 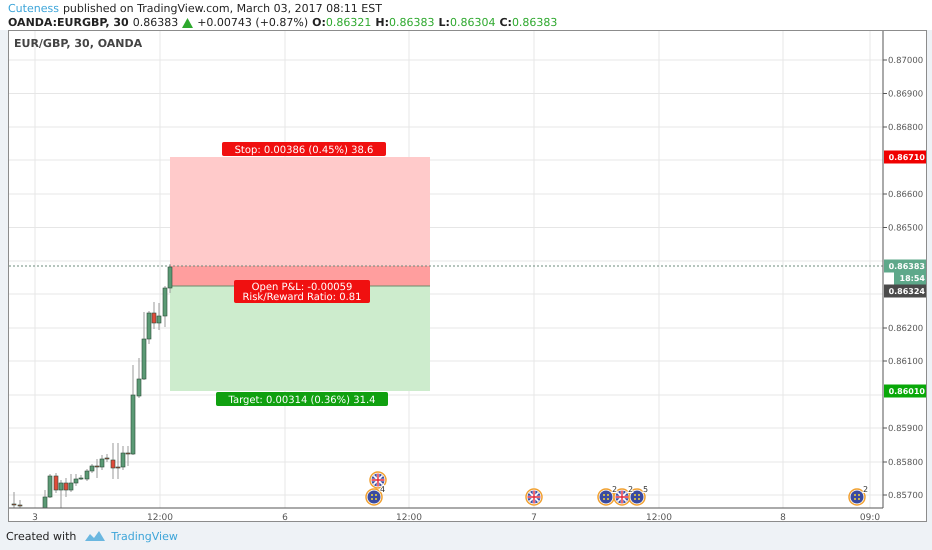 I want to click on event-count: 5, so click(x=645, y=489).